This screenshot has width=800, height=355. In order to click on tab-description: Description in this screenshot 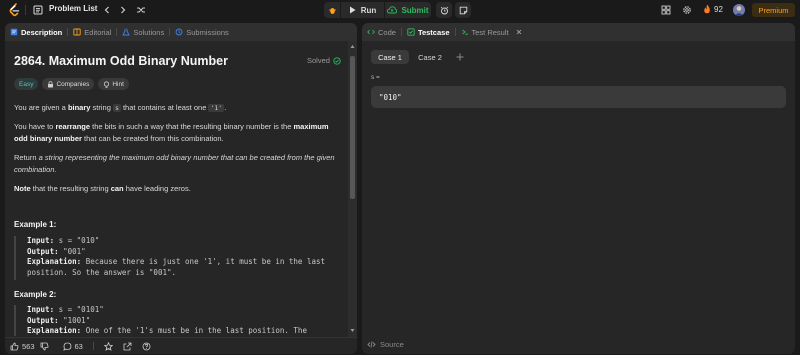, I will do `click(36, 32)`.